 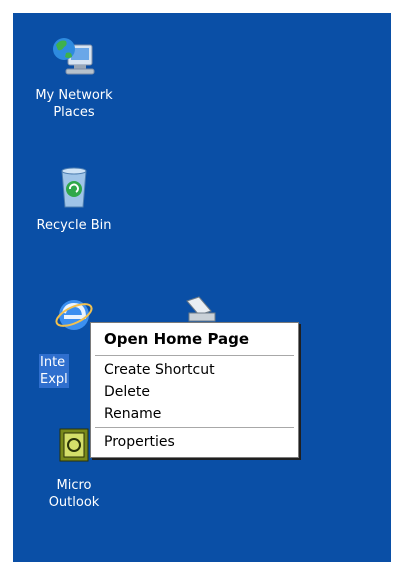 I want to click on desktop-icon-recycle-bin: Recycle Bin, so click(x=74, y=198).